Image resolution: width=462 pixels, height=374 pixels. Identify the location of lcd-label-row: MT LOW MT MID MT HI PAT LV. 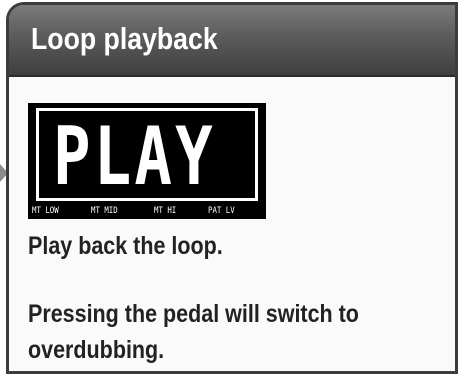
(147, 211).